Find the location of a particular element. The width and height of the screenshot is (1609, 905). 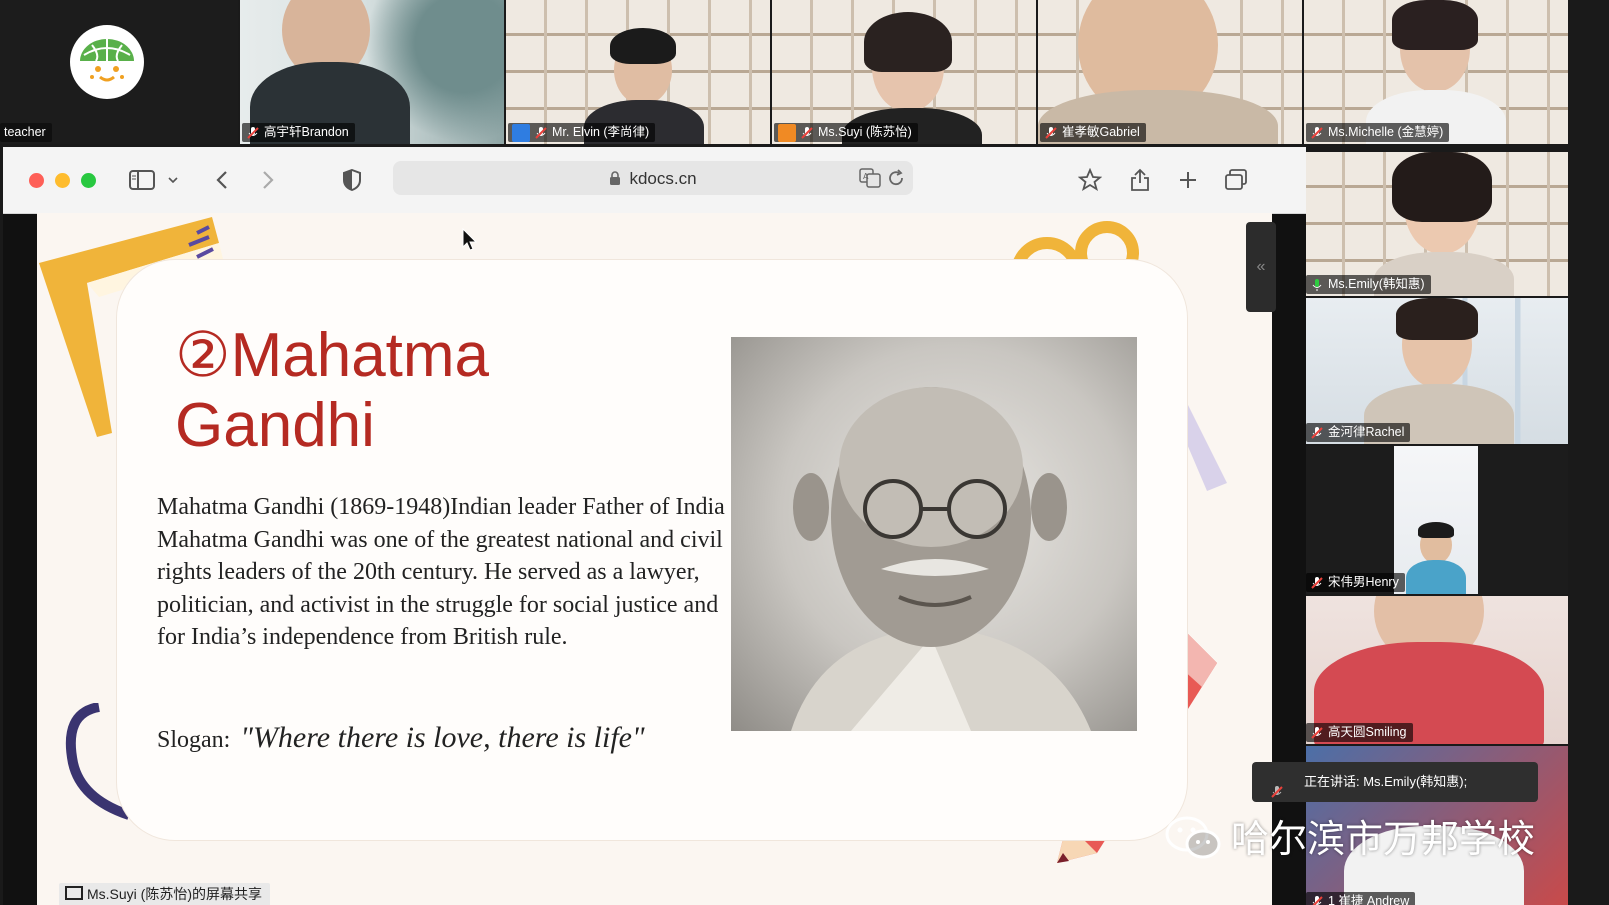

participant-name-tag: Ms.Emily(韩知惠) is located at coordinates (1368, 284).